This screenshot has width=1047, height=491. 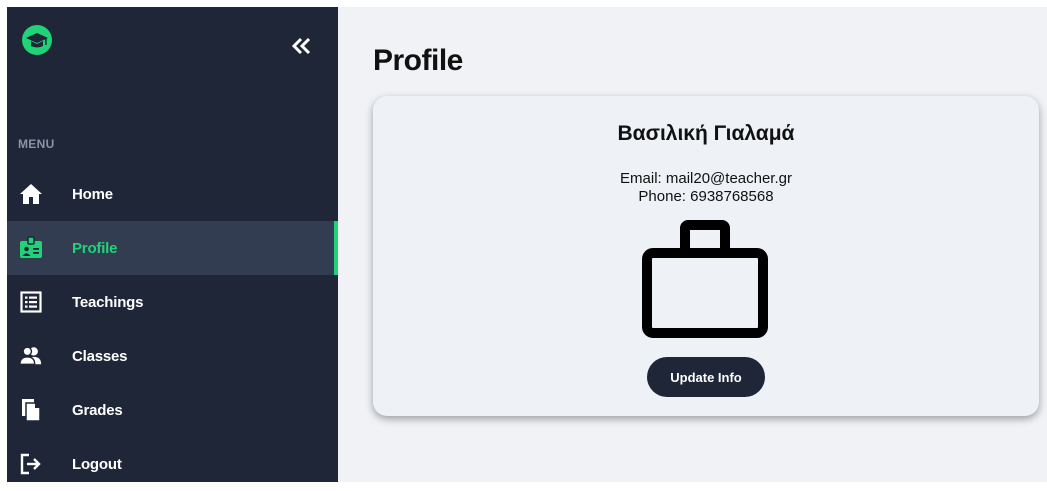 I want to click on page-title: Profile, so click(x=418, y=60).